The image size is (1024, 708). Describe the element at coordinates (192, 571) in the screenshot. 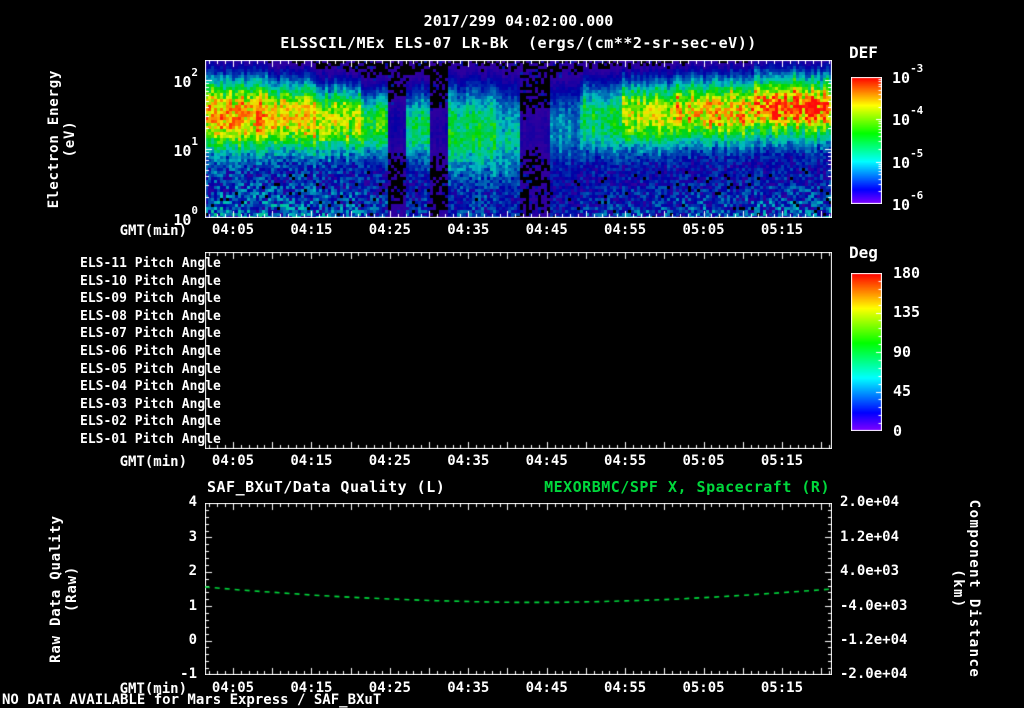

I see `left-axis-tick-label: 2` at that location.